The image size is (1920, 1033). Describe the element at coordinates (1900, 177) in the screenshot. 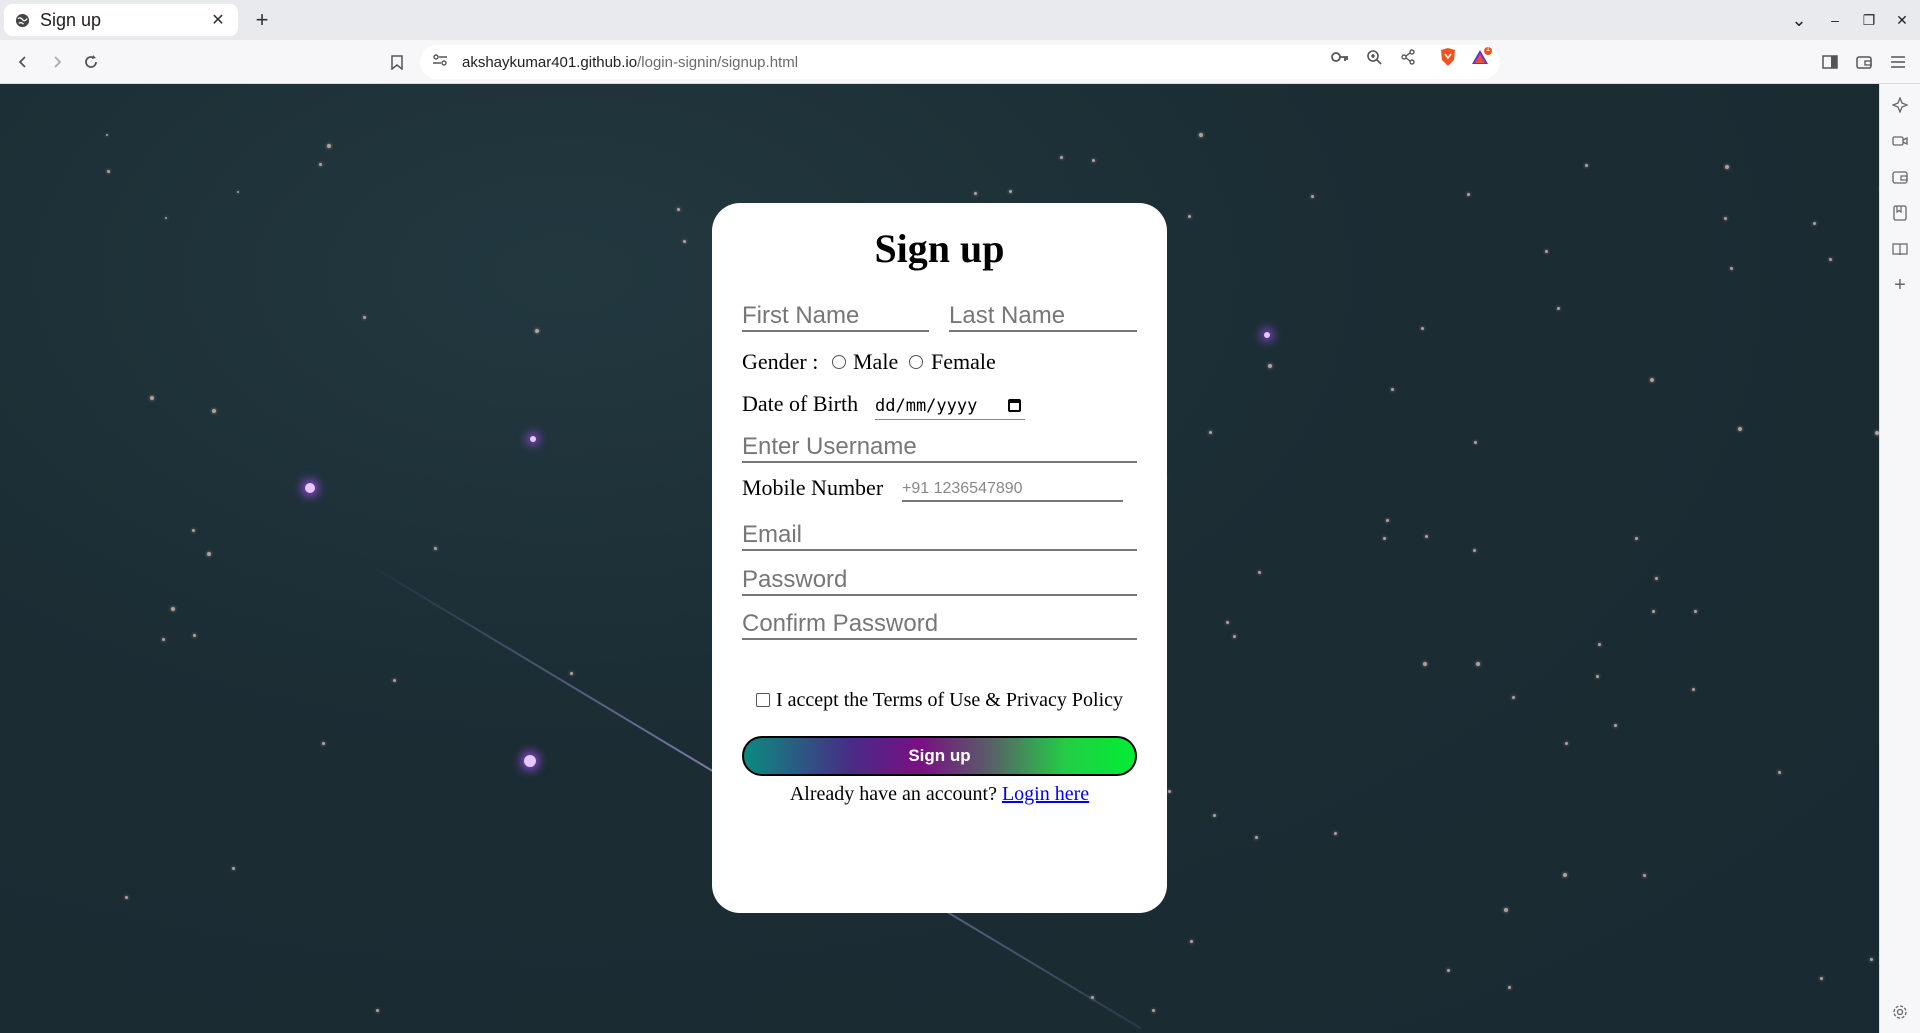

I see `sidebar-wallet-icon` at that location.